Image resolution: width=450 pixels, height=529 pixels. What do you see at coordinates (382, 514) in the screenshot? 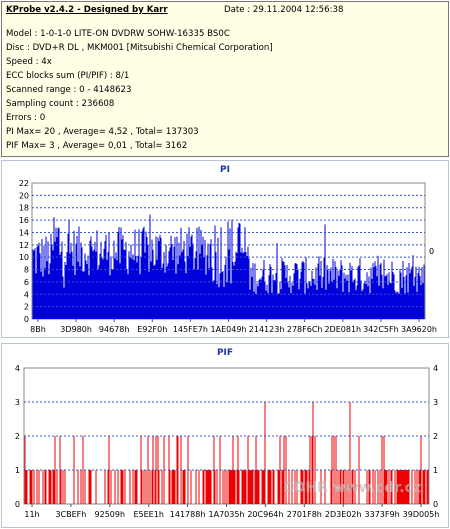
I see `pif-x-tick-label: 3373F9h` at bounding box center [382, 514].